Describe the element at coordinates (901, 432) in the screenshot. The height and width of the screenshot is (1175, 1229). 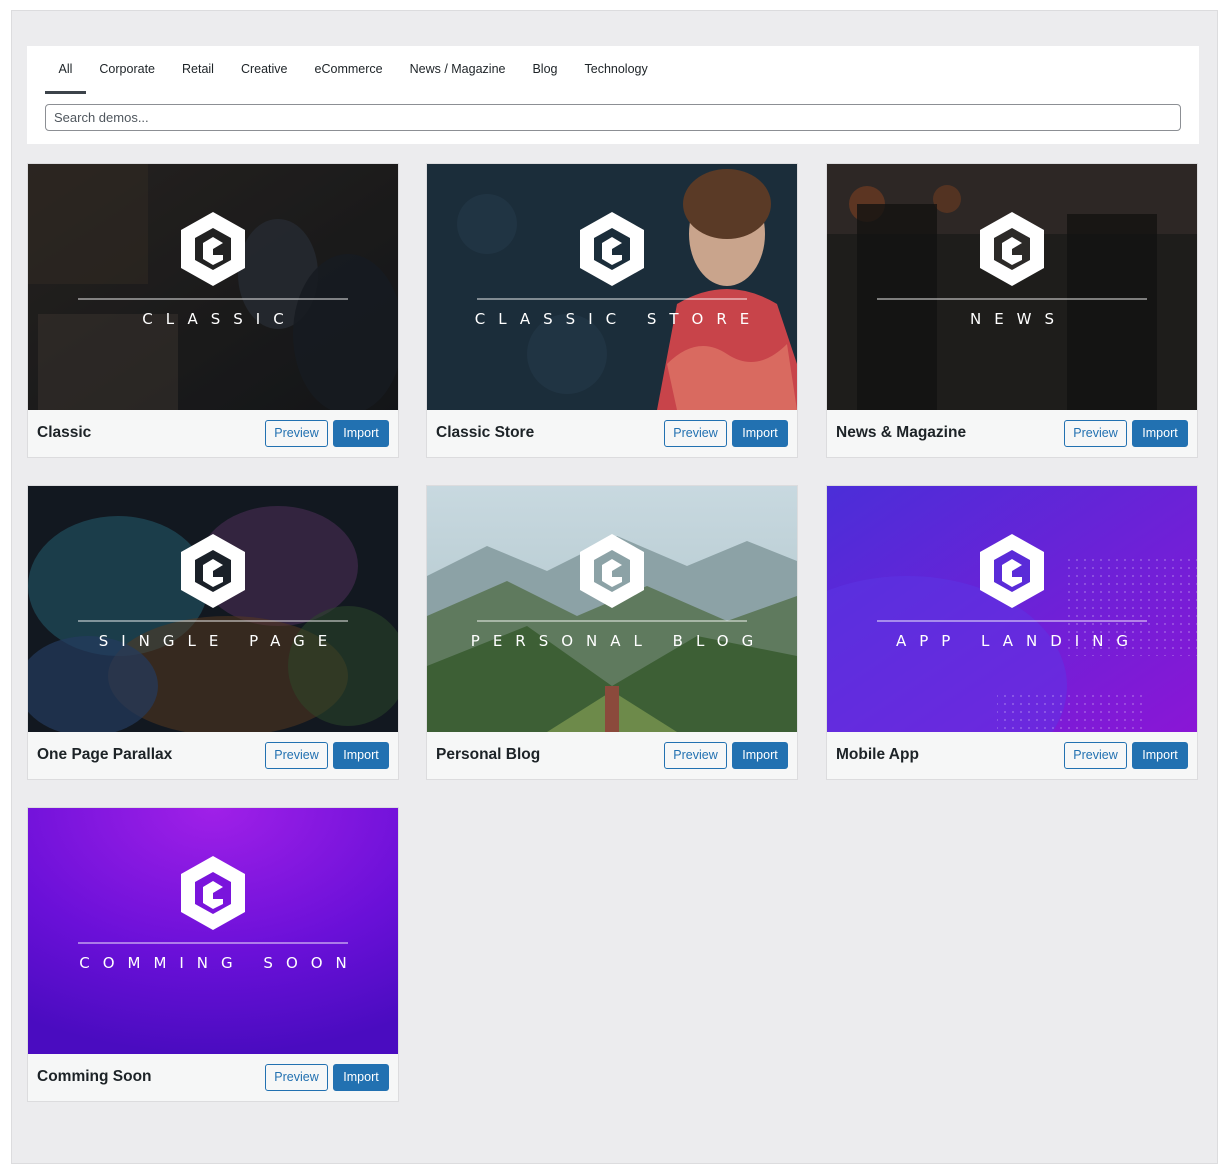
I see `demo-name: News & Magazine` at that location.